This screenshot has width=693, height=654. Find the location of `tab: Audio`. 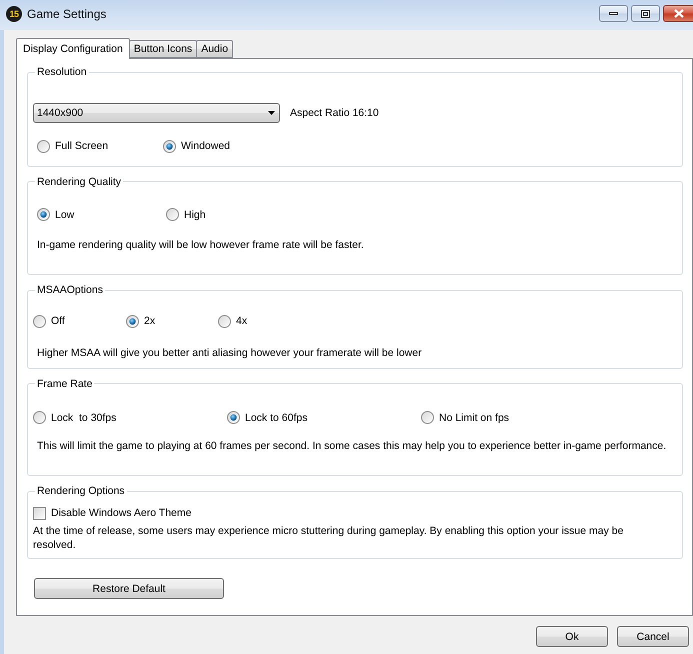

tab: Audio is located at coordinates (215, 49).